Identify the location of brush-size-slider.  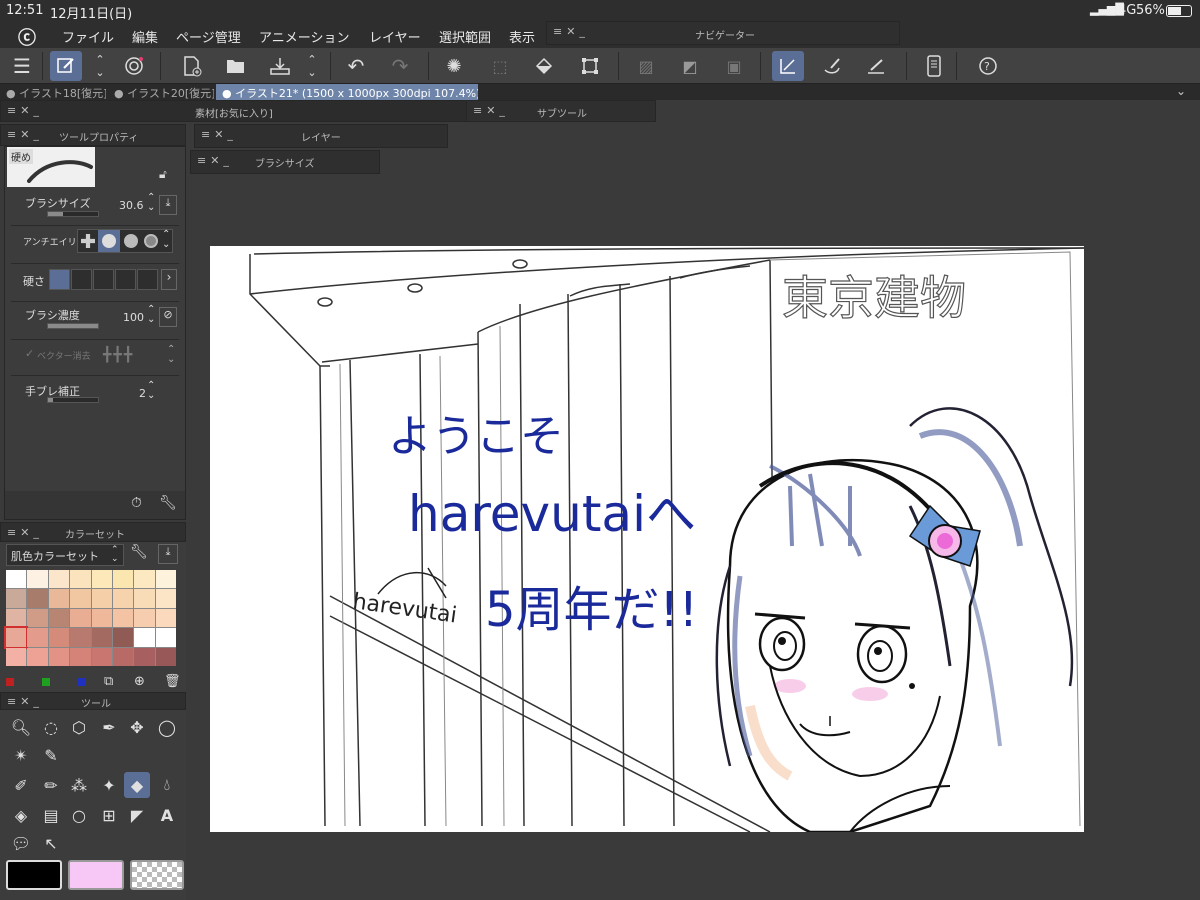
(73, 214).